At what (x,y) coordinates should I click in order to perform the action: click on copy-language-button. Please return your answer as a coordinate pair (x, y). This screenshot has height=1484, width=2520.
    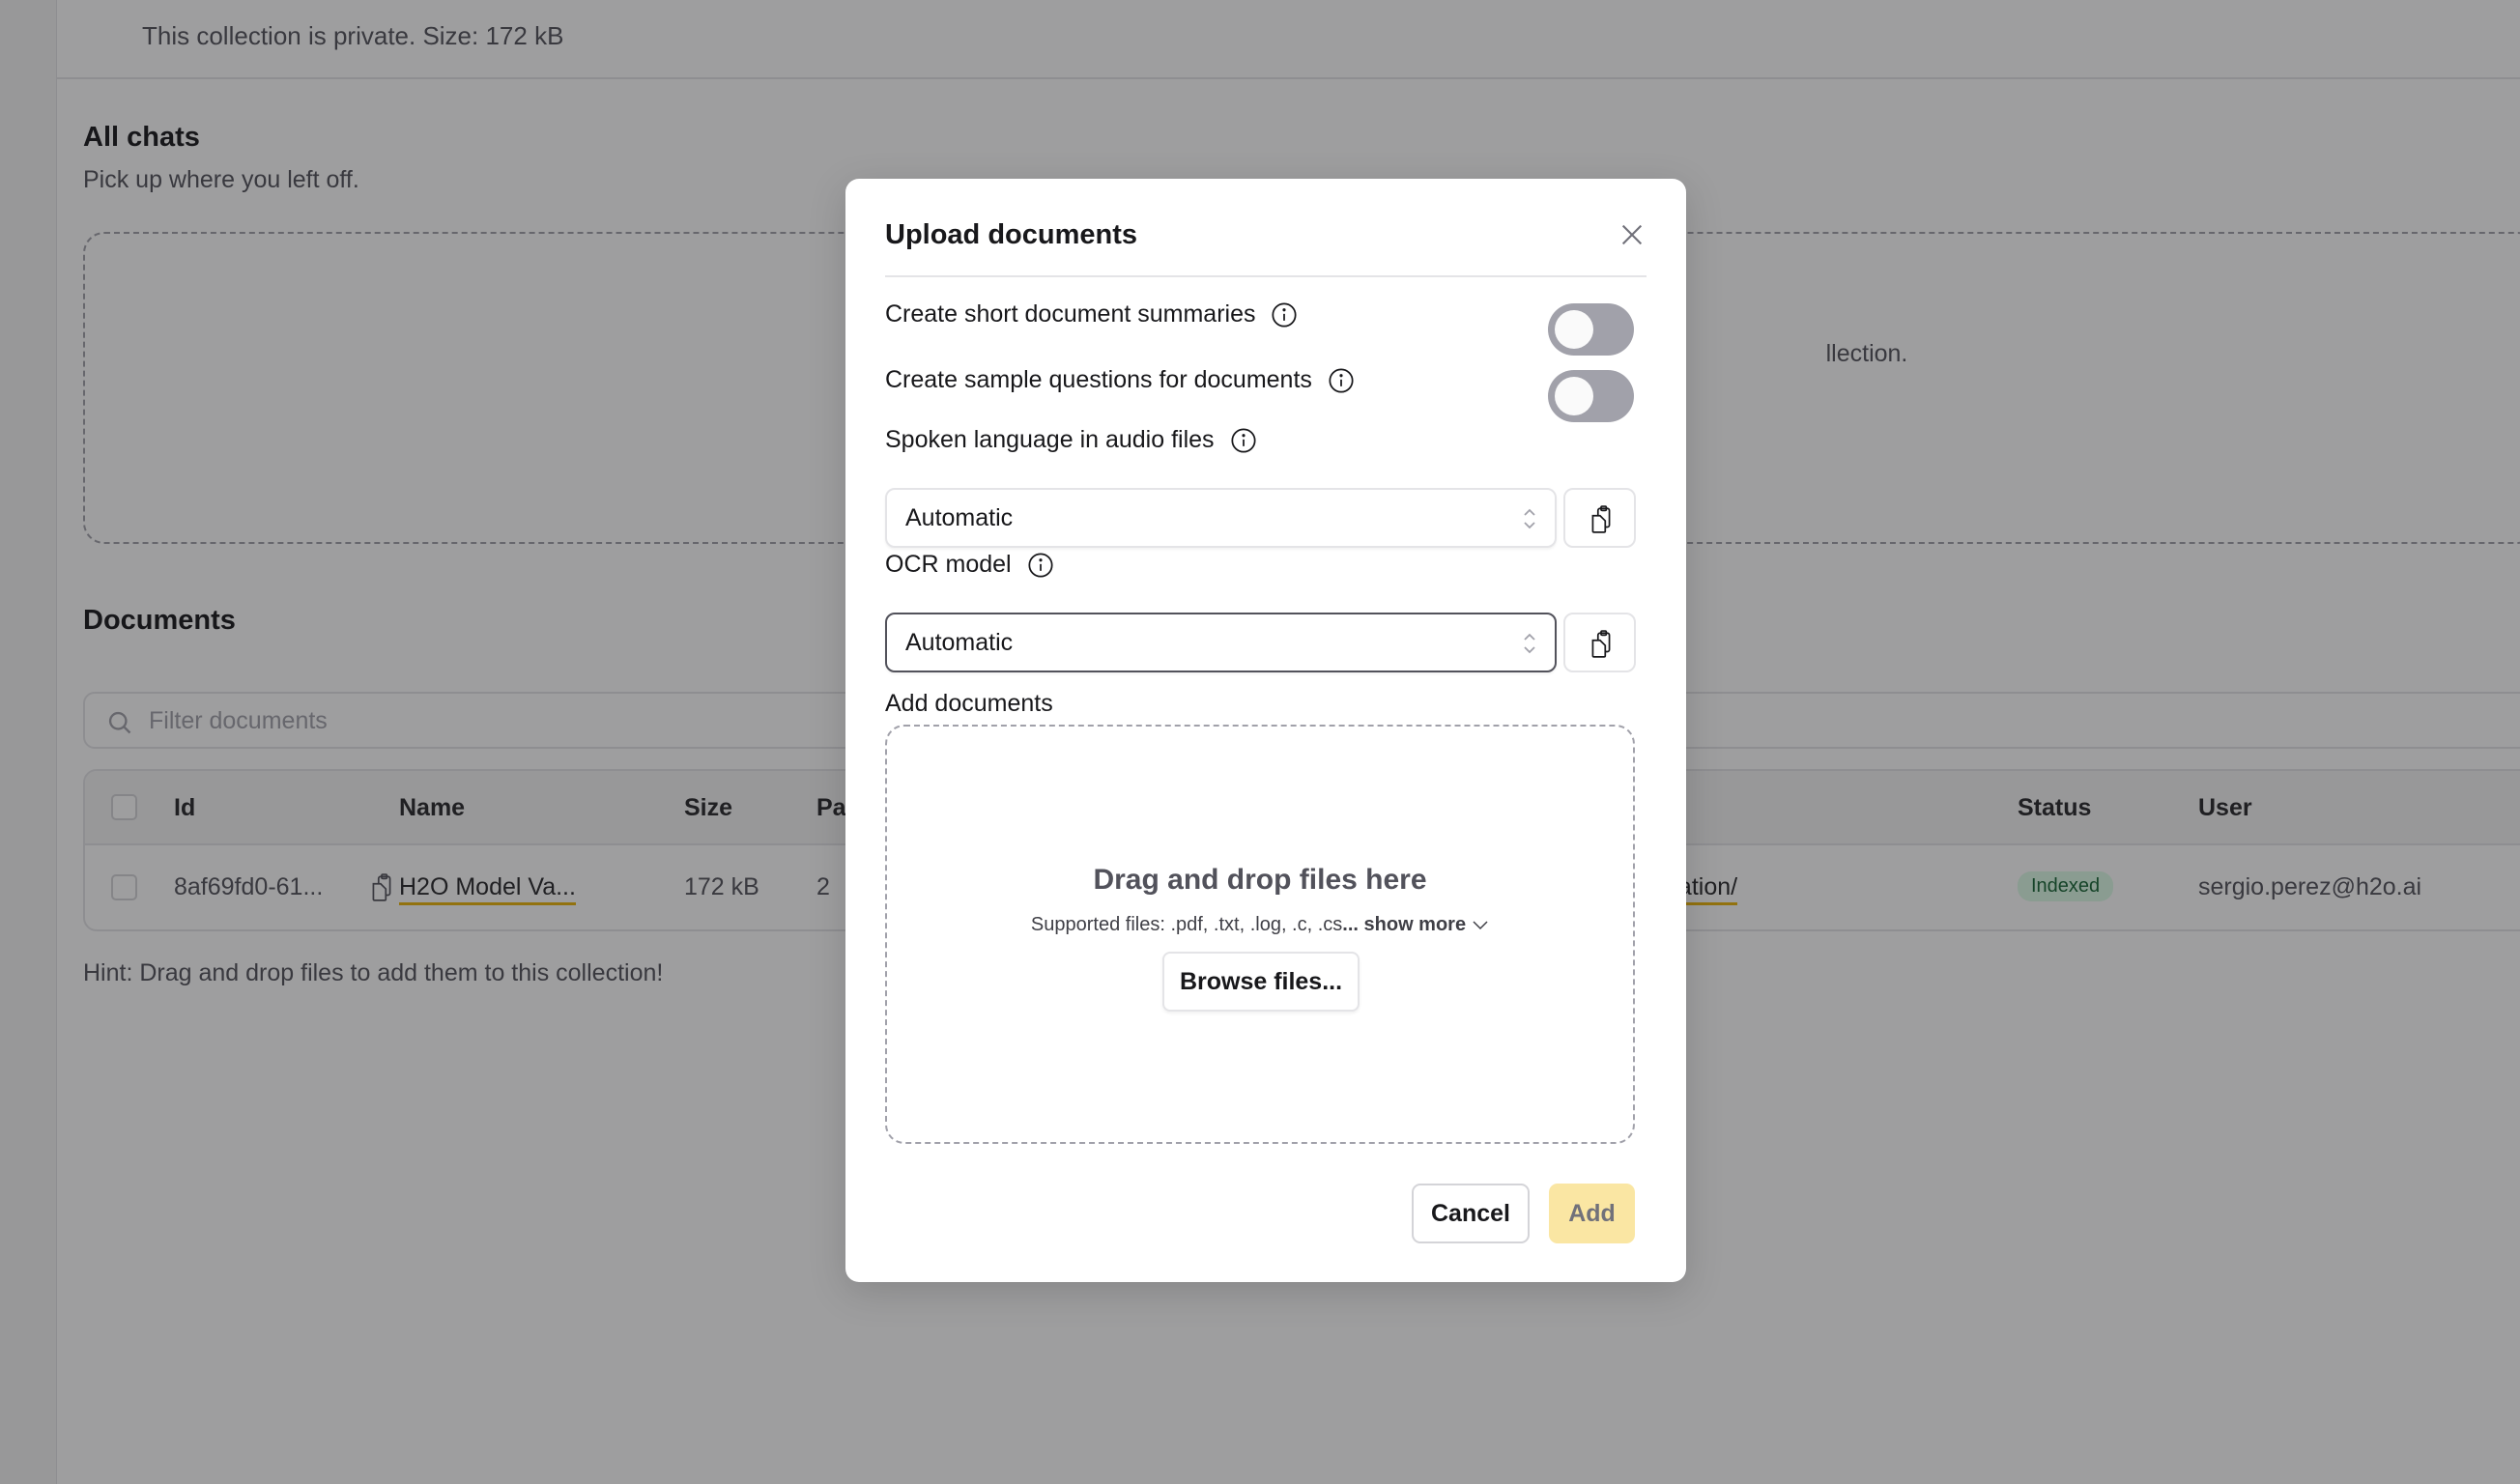
    Looking at the image, I should click on (1599, 518).